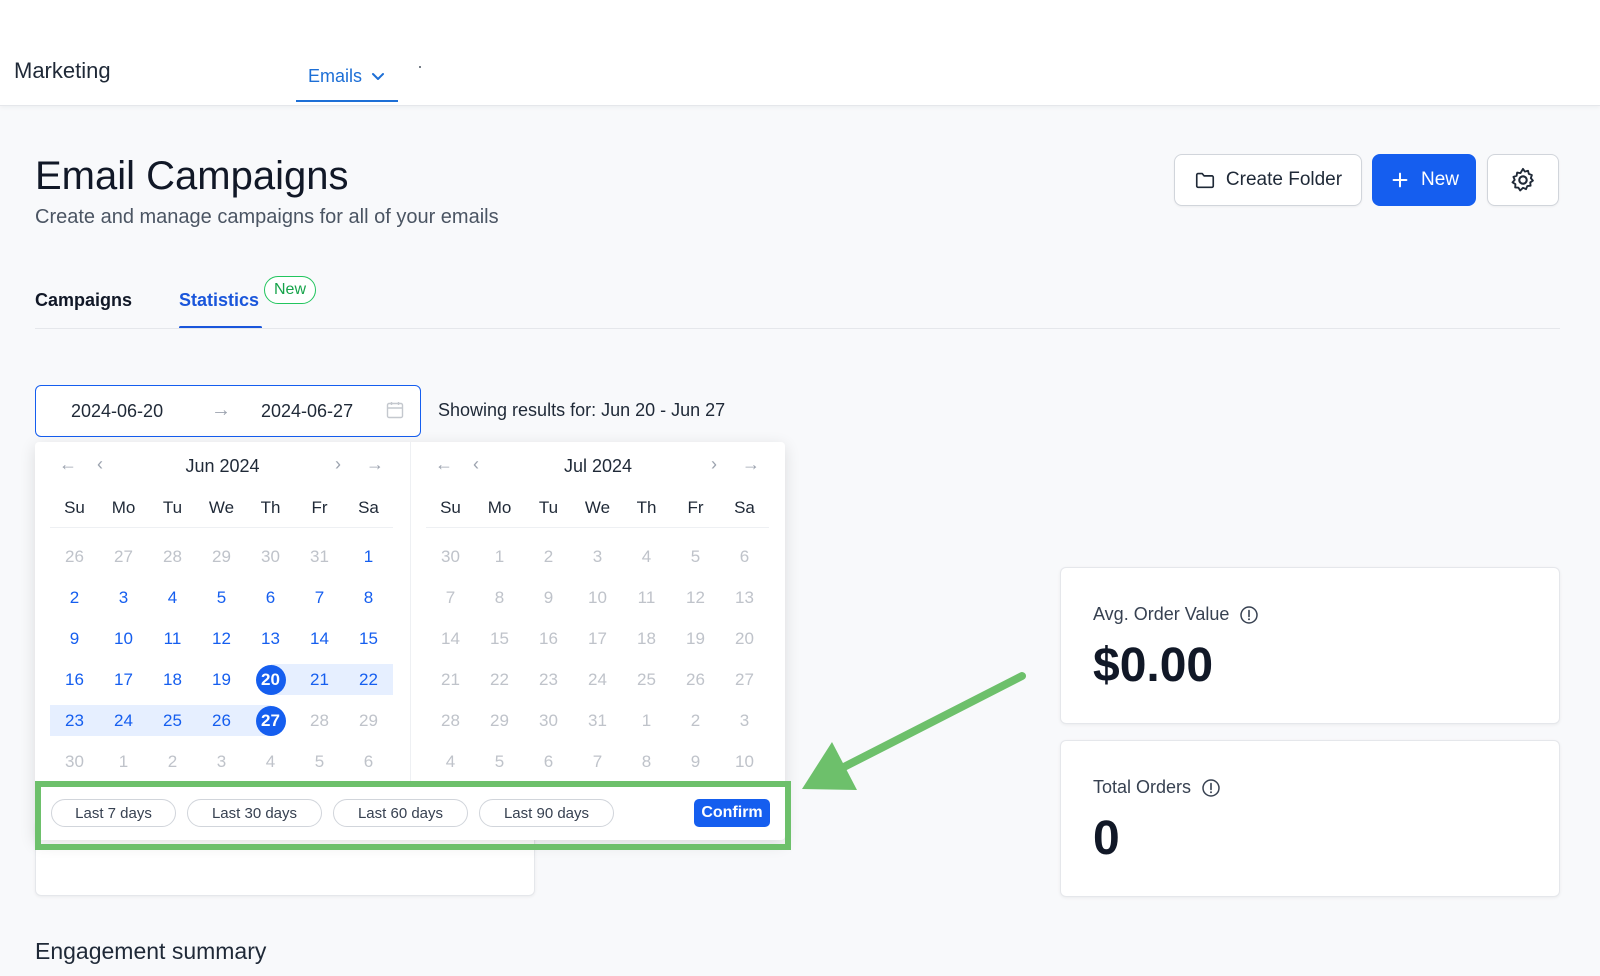 Image resolution: width=1600 pixels, height=976 pixels. I want to click on create-folder-button: Create Folder, so click(1268, 180).